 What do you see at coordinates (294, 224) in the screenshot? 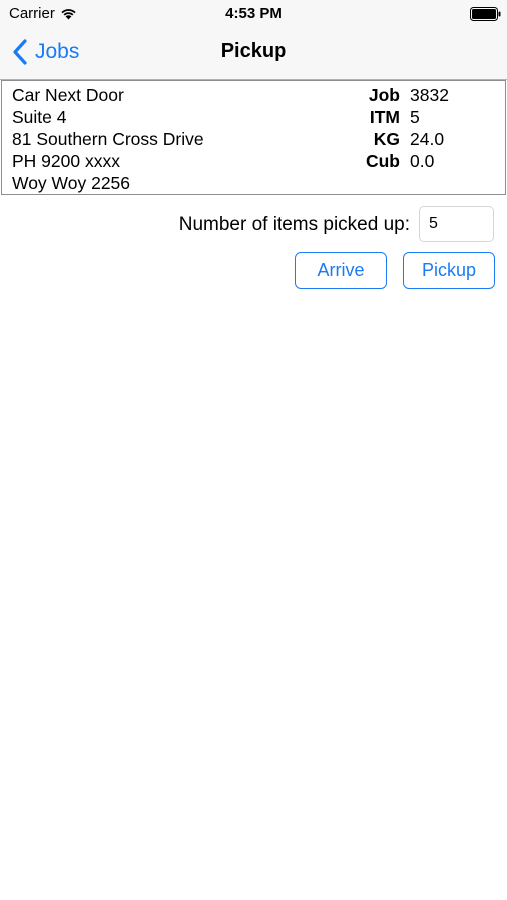
I see `pickup-count-label: Number of items picked up:` at bounding box center [294, 224].